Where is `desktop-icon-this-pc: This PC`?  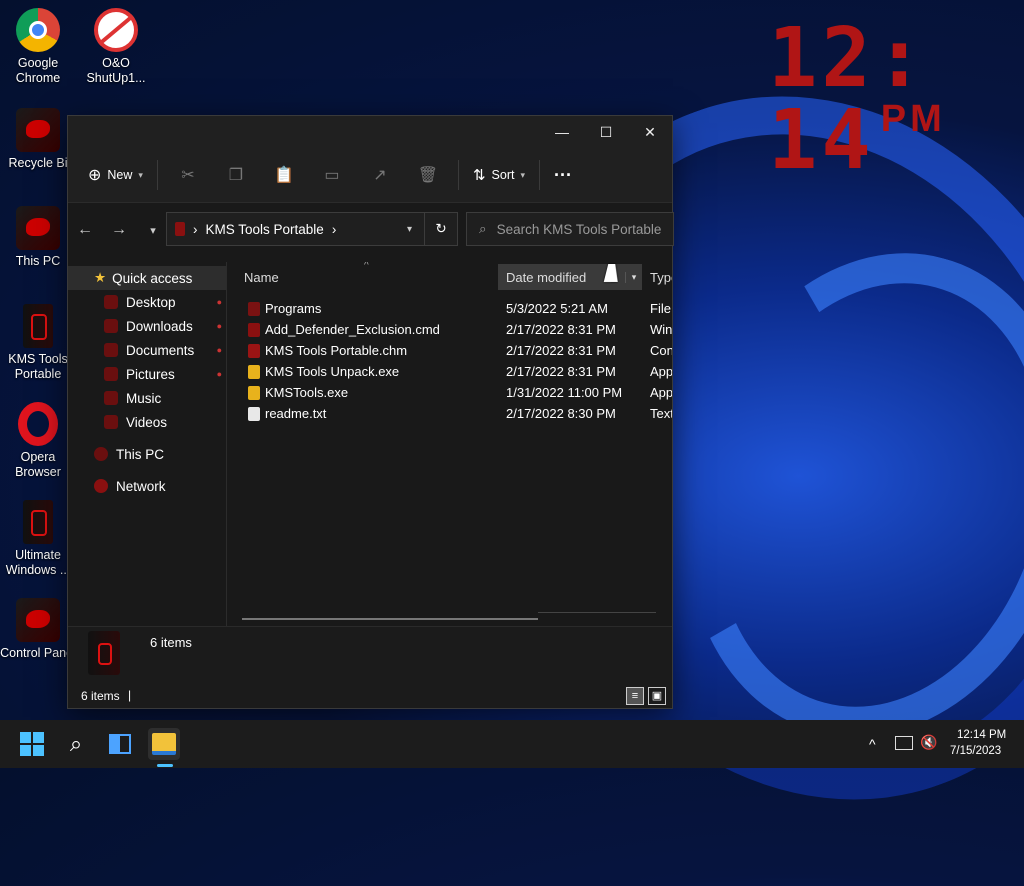 desktop-icon-this-pc: This PC is located at coordinates (38, 237).